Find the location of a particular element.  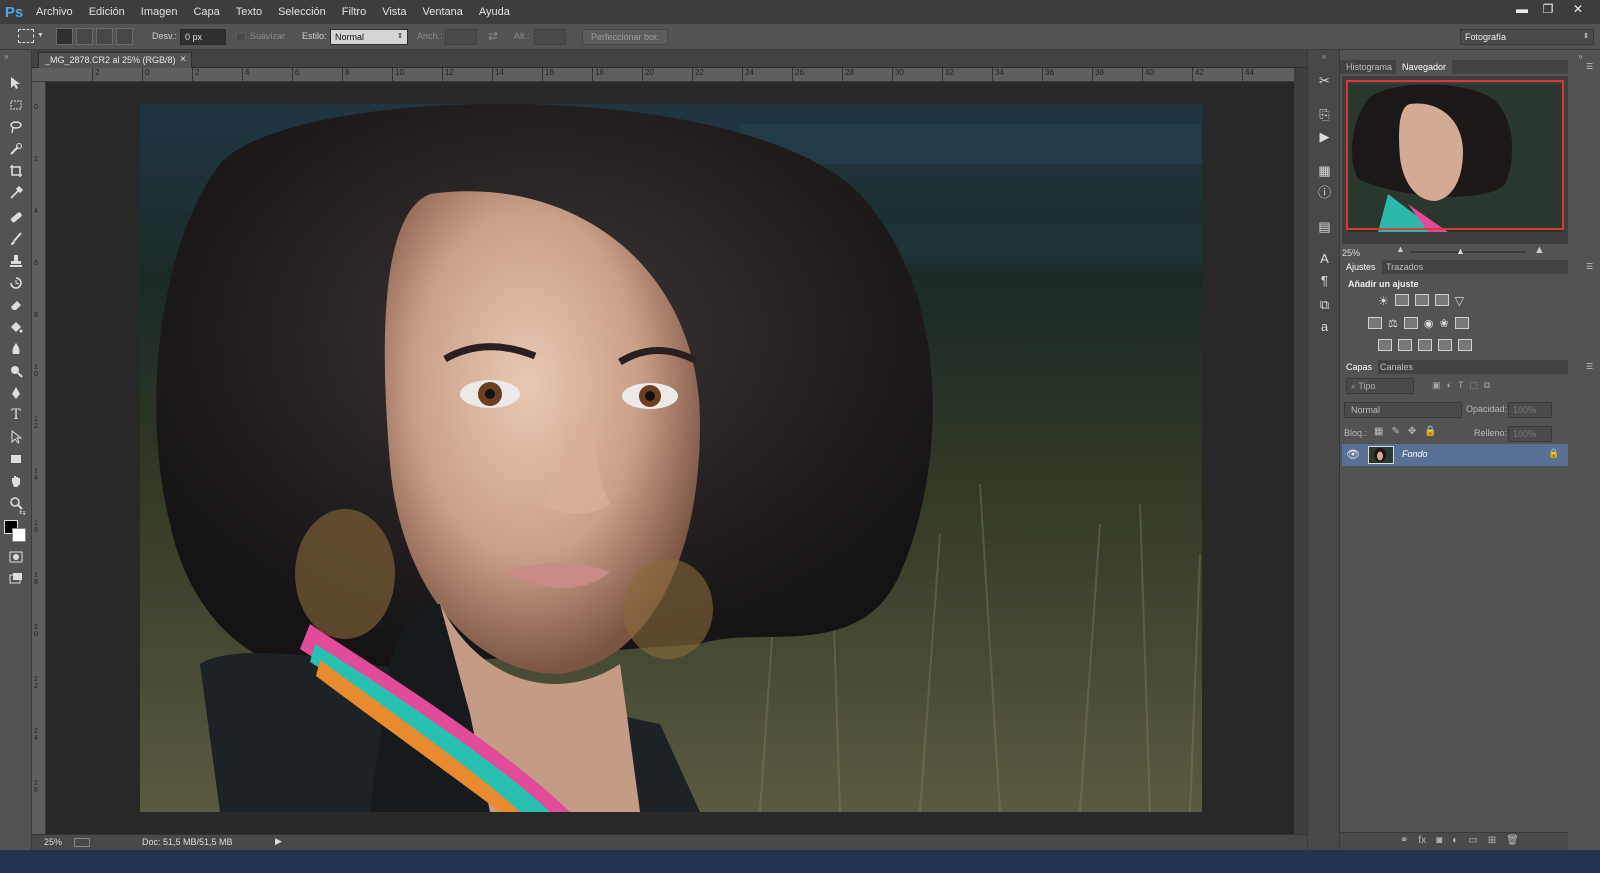

lock-transparent-icon: ▦ is located at coordinates (1378, 431).